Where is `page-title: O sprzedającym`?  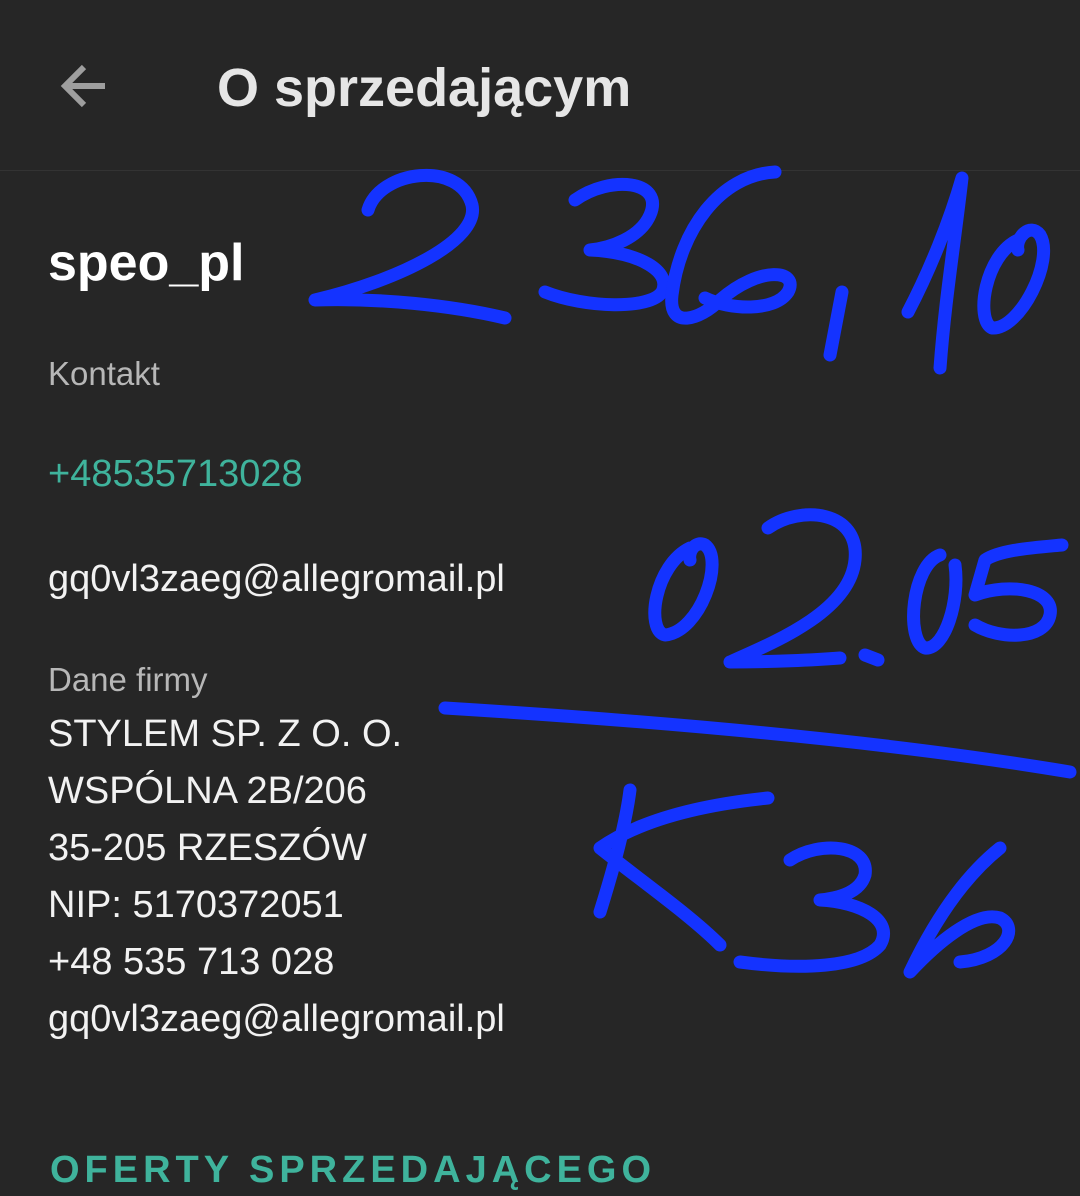 page-title: O sprzedającym is located at coordinates (424, 88).